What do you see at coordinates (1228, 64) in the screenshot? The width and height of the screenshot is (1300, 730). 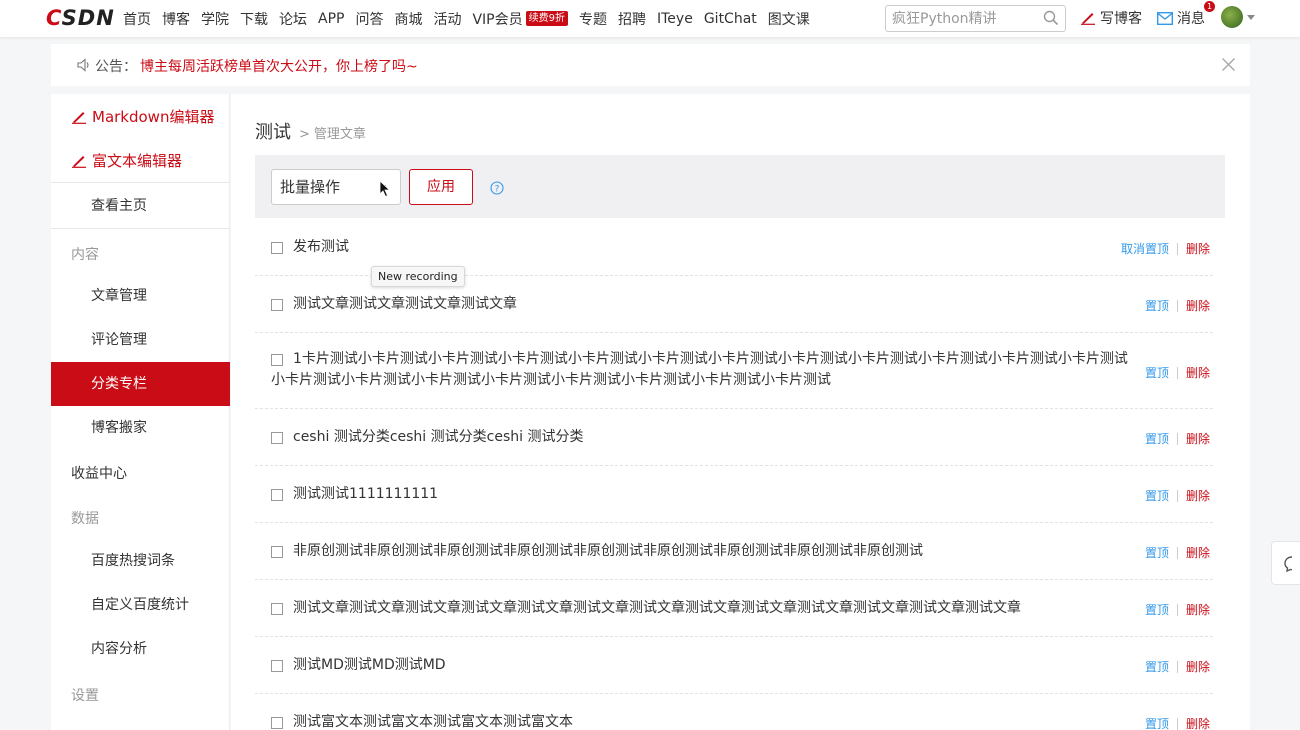 I see `close-icon` at bounding box center [1228, 64].